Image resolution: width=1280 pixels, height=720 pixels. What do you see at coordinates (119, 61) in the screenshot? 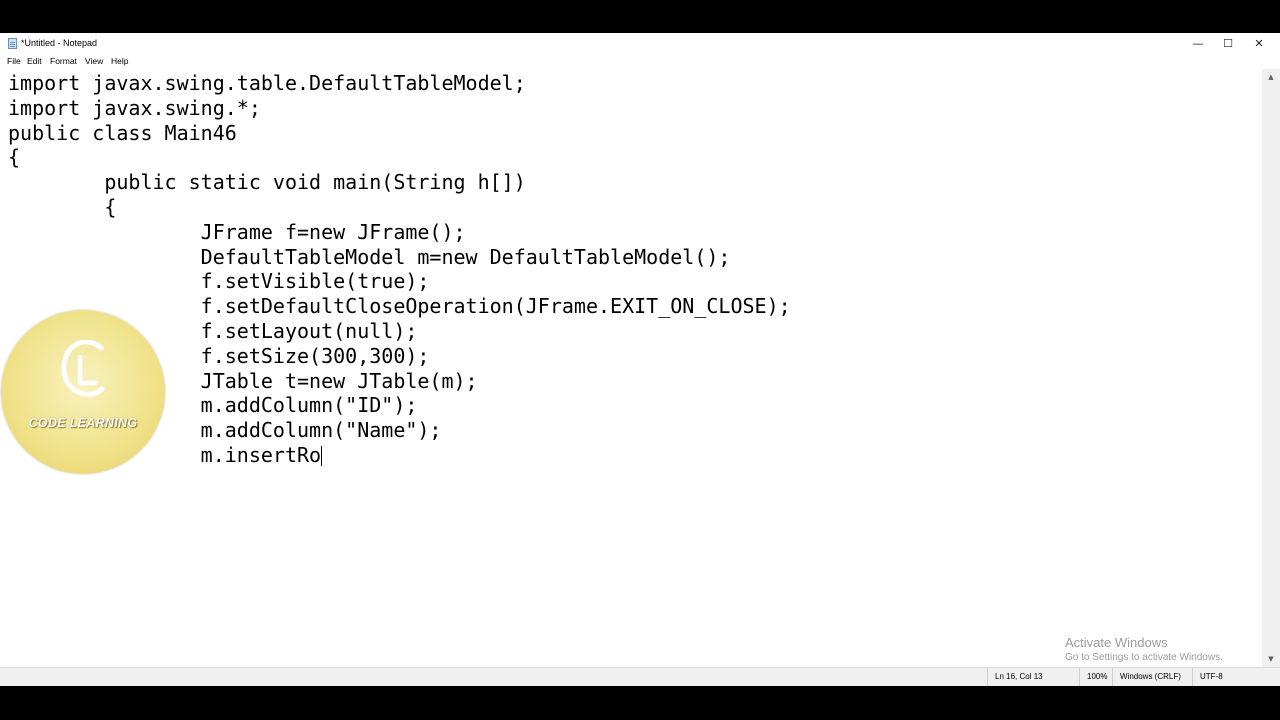
I see `menu-help: Help` at bounding box center [119, 61].